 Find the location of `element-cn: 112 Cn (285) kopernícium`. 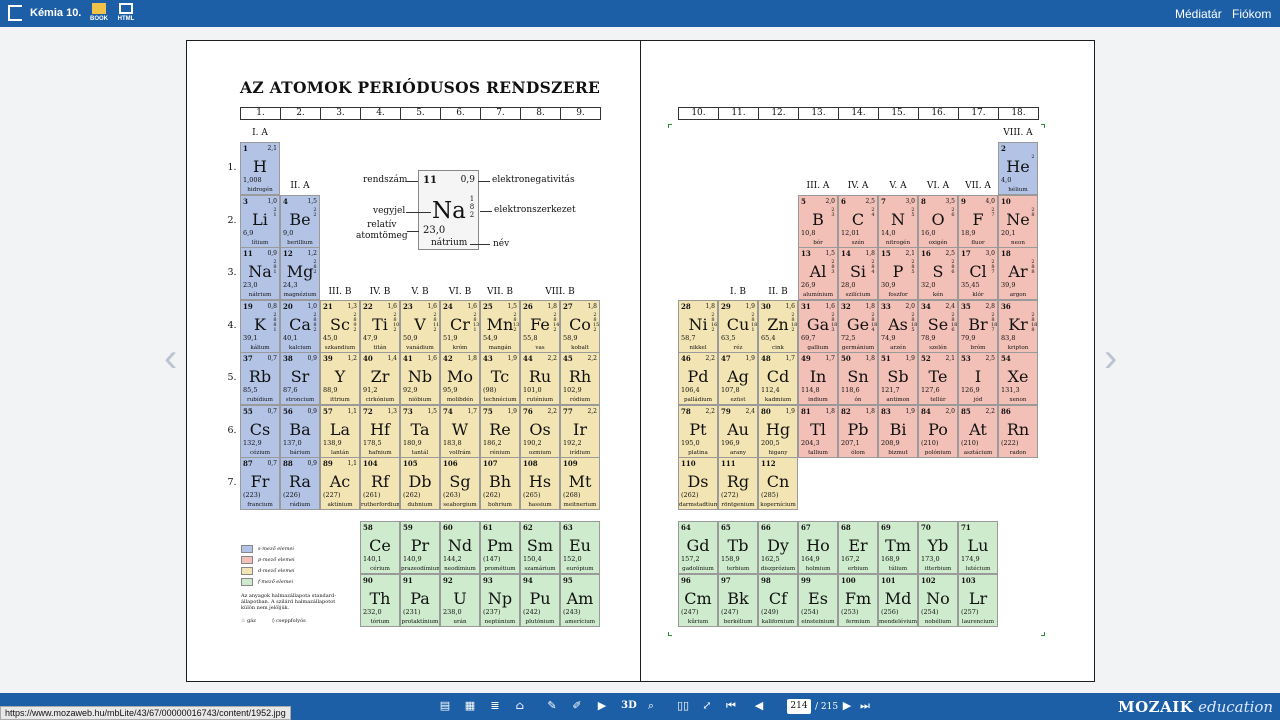

element-cn: 112 Cn (285) kopernícium is located at coordinates (778, 483).